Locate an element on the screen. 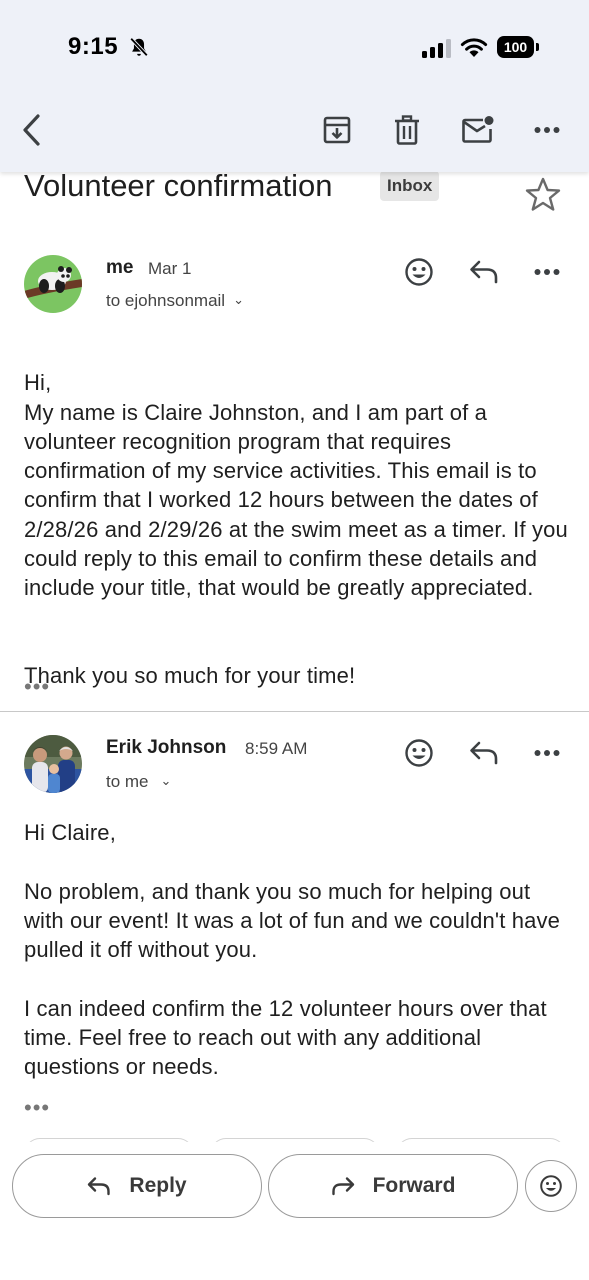 The image size is (589, 1280). bottom-action-bar: Reply Forward is located at coordinates (294, 1211).